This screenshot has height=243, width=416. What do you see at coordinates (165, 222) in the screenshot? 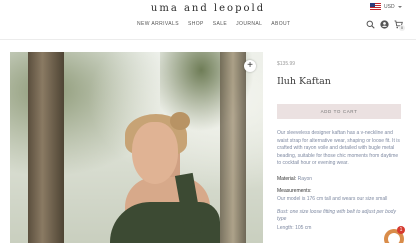
I see `image-kaftan` at bounding box center [165, 222].